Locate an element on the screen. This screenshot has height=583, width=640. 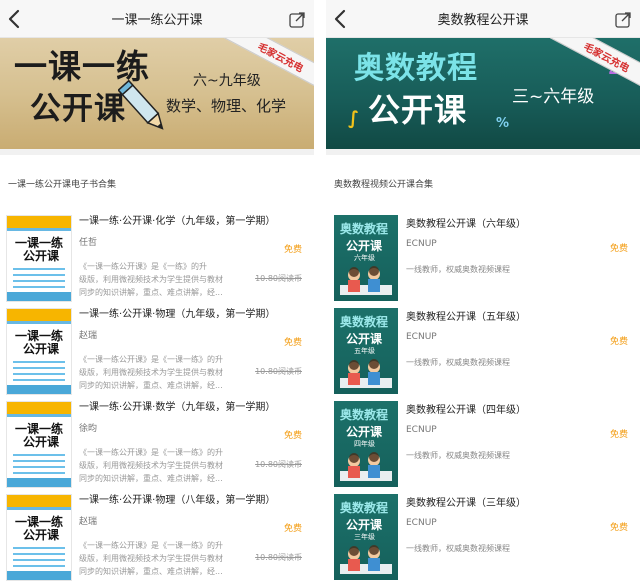
banner-subjects: 数学、物理、化学 is located at coordinates (226, 106).